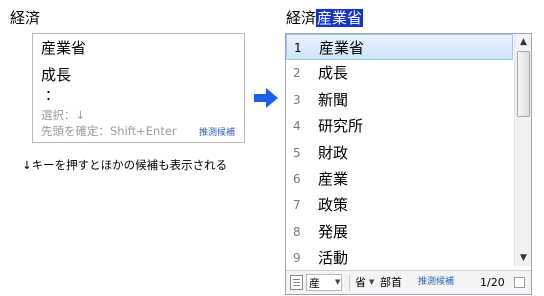 Image resolution: width=544 pixels, height=296 pixels. I want to click on left-composition-text: 経済, so click(25, 18).